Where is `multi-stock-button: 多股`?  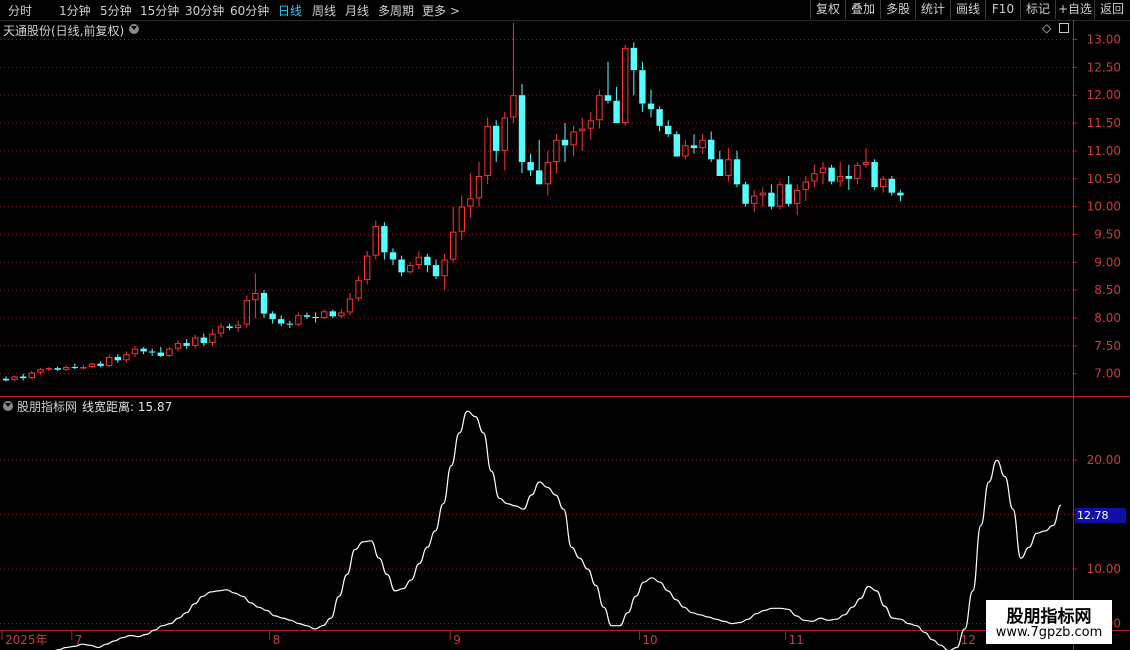 multi-stock-button: 多股 is located at coordinates (897, 9).